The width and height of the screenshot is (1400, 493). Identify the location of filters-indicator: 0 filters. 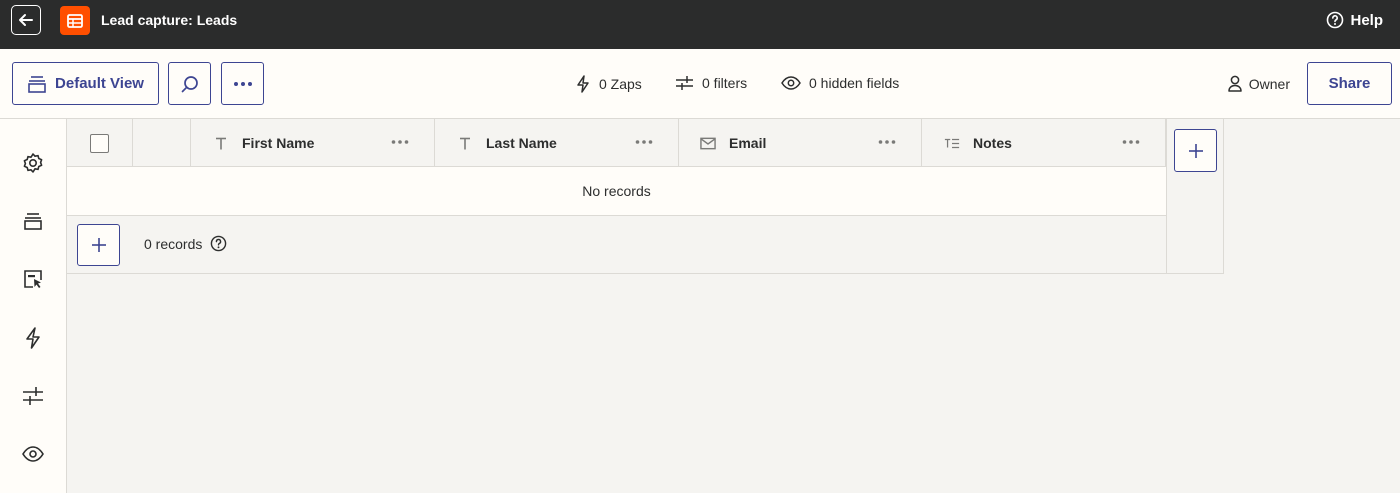
(711, 83).